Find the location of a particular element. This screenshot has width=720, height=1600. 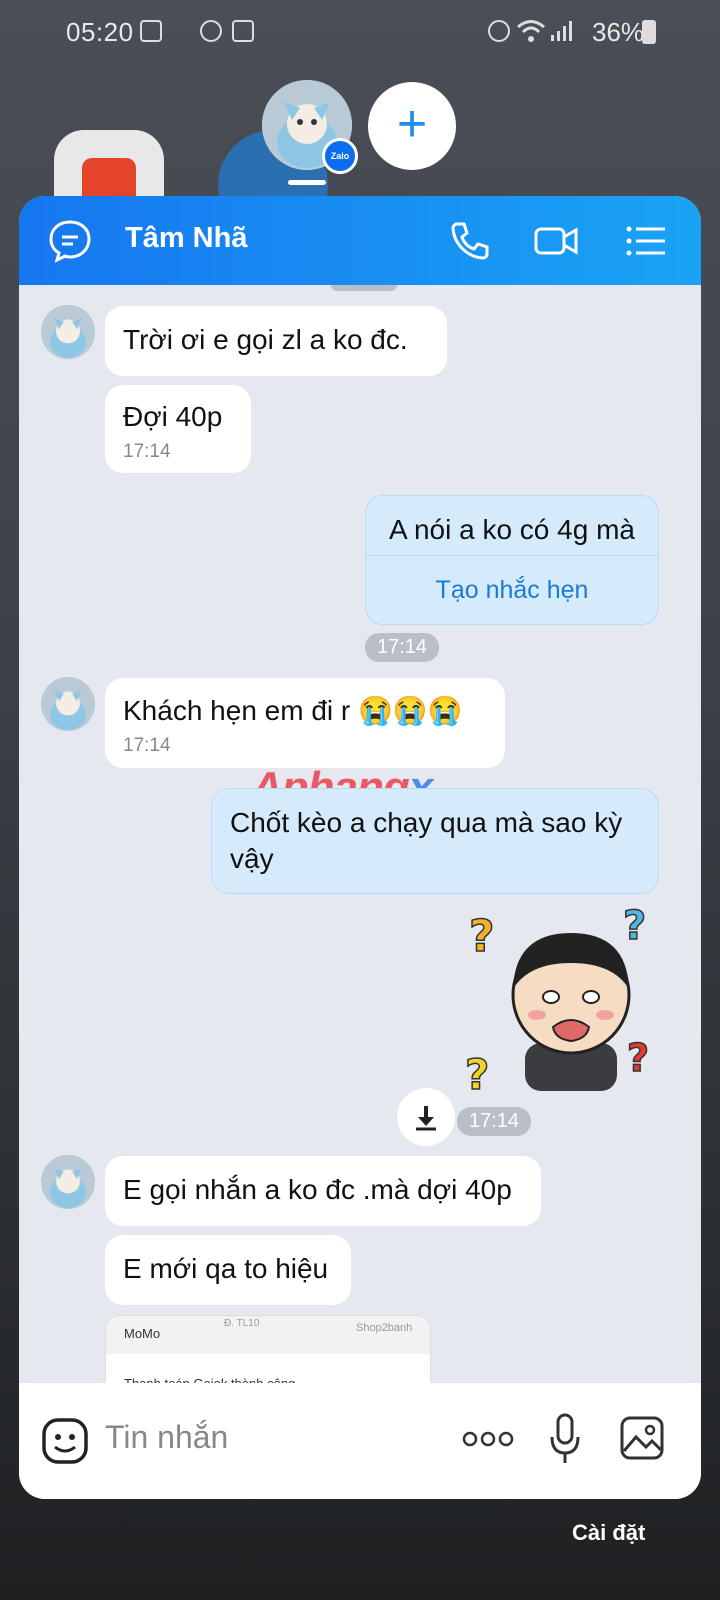

message-bubble: Trời ơi e gọi zl a ko đc. is located at coordinates (276, 341).